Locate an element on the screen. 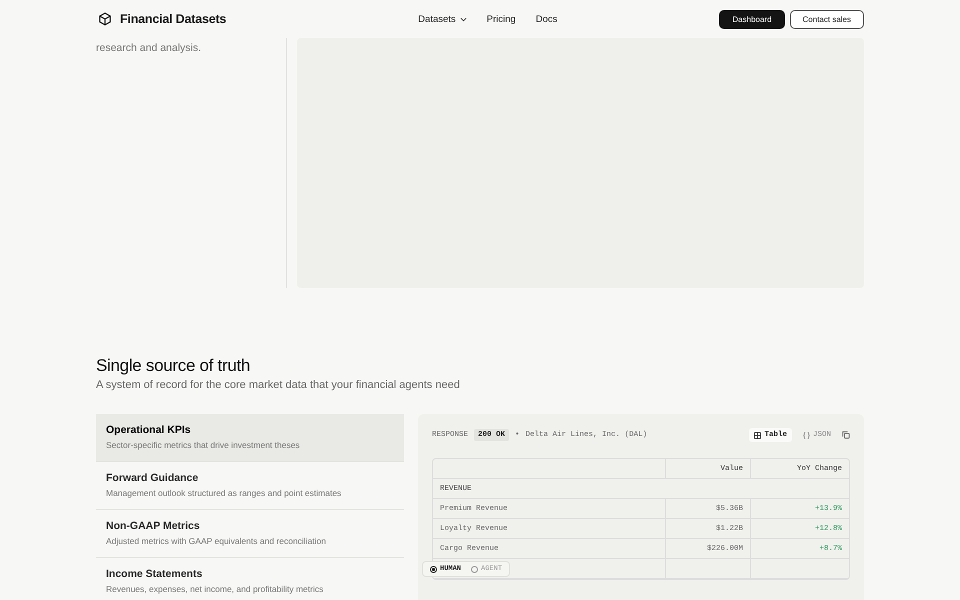  copy-icon is located at coordinates (846, 435).